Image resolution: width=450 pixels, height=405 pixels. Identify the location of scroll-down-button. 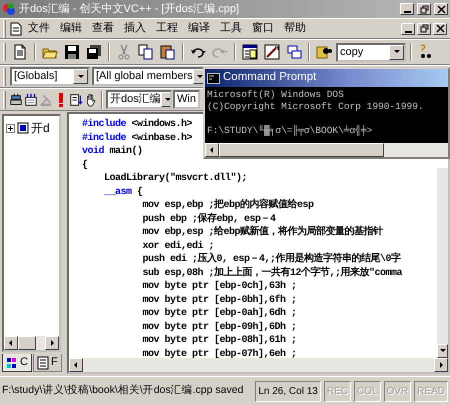
(442, 351).